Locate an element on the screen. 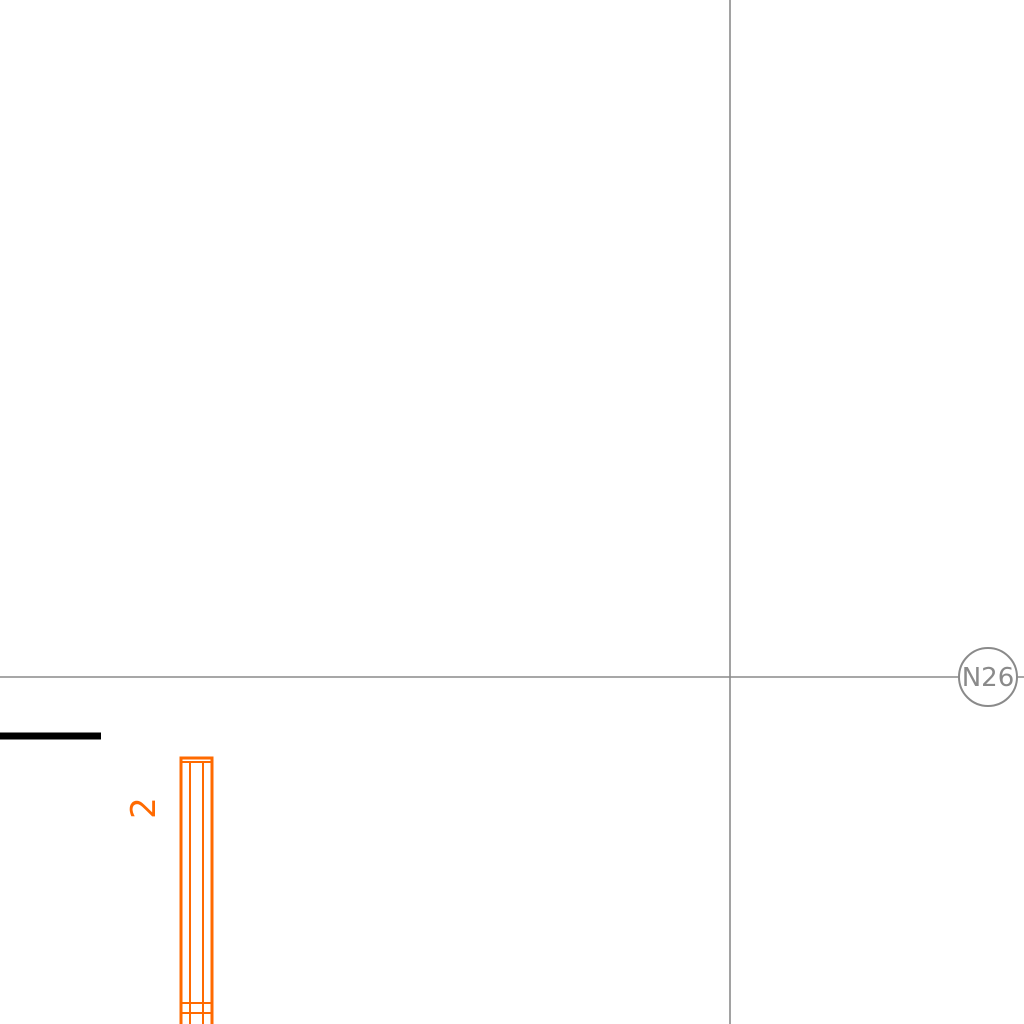  structural-element is located at coordinates (196, 890).